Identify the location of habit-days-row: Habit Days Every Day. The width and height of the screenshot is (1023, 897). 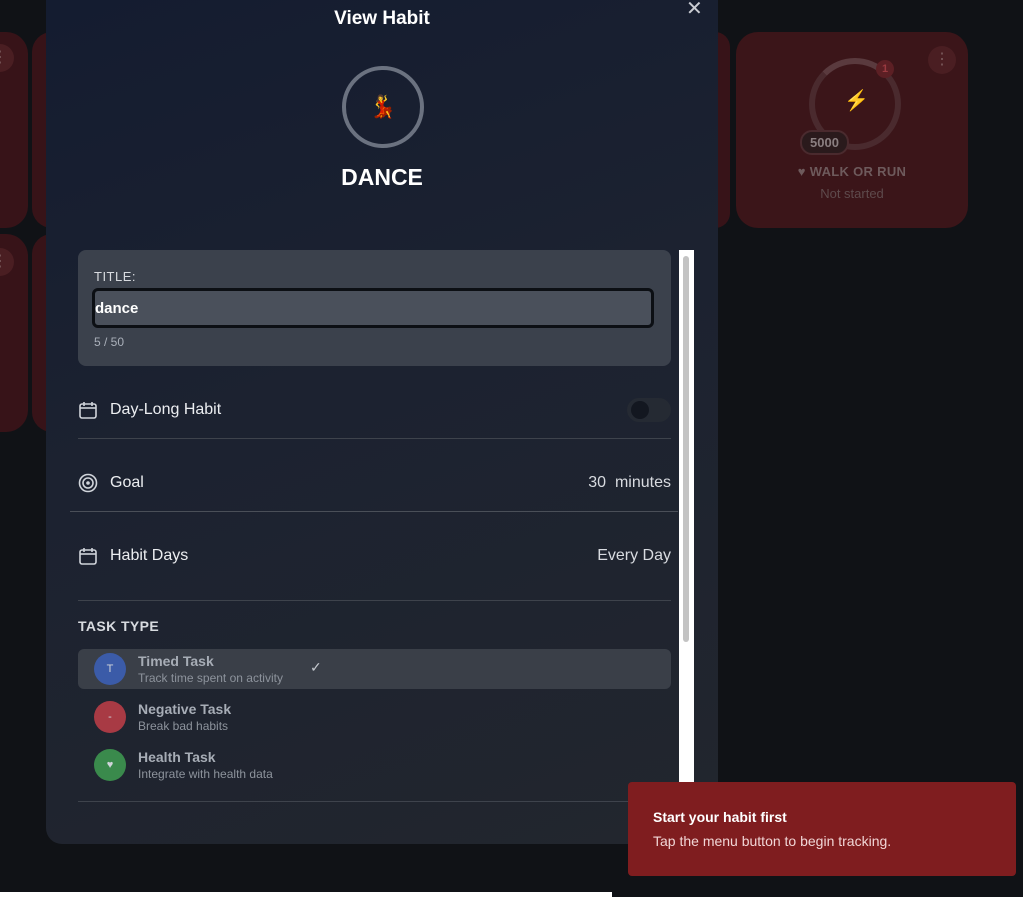
(374, 556).